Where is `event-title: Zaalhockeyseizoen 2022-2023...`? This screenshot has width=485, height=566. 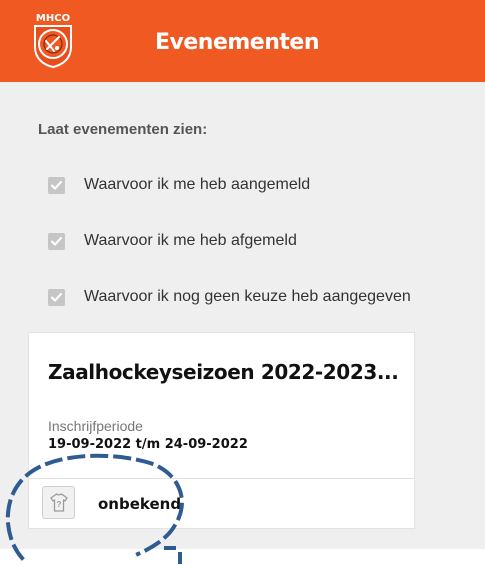
event-title: Zaalhockeyseizoen 2022-2023... is located at coordinates (223, 372).